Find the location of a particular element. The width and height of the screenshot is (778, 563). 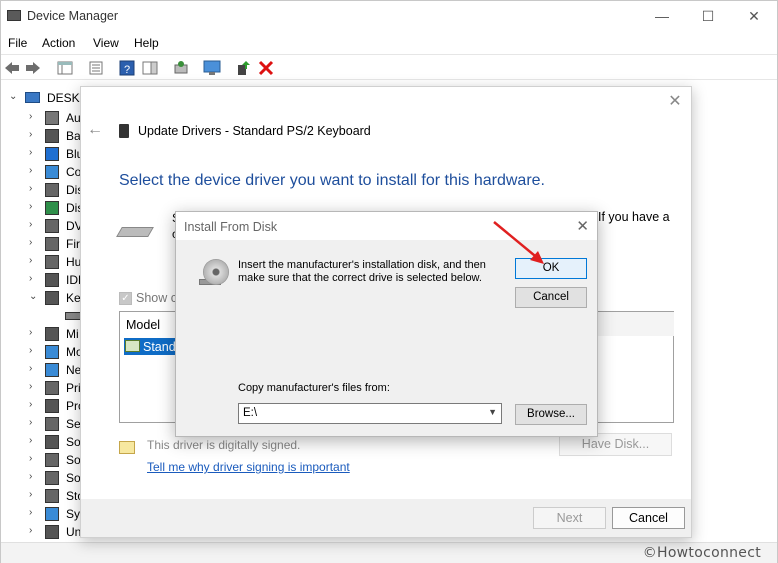

signed-status-text: This driver is digitally signed. is located at coordinates (224, 445).